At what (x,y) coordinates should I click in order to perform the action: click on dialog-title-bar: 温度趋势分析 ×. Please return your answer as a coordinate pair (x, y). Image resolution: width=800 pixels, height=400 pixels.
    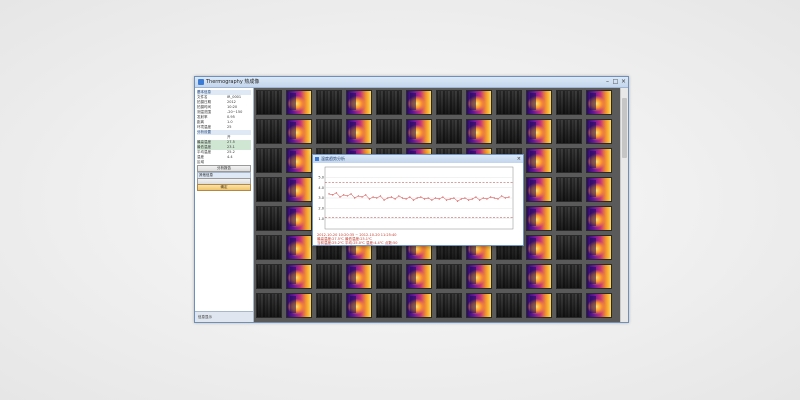
    Looking at the image, I should click on (418, 159).